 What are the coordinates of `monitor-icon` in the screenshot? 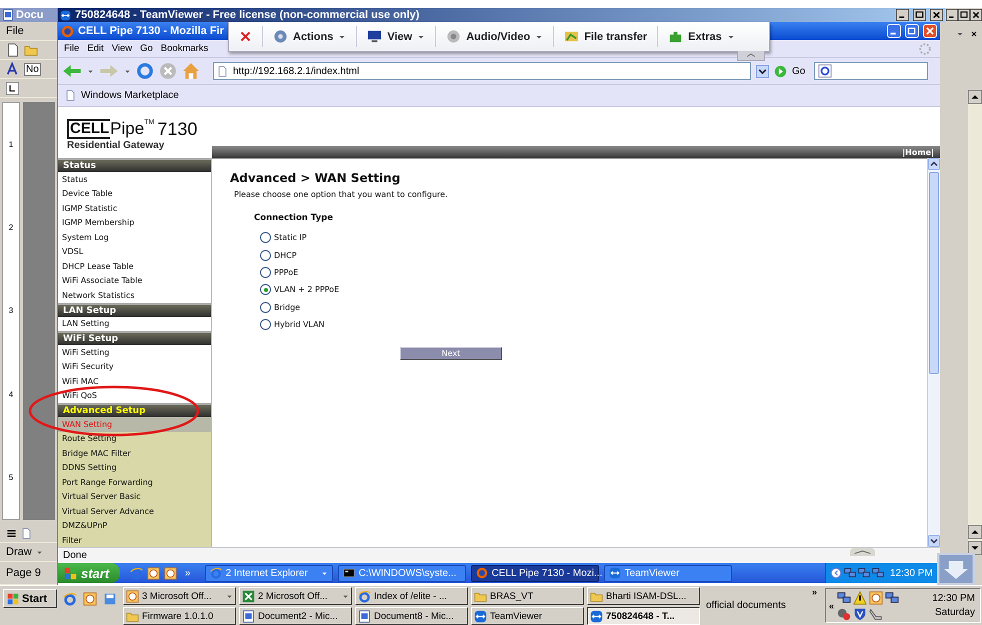 It's located at (374, 36).